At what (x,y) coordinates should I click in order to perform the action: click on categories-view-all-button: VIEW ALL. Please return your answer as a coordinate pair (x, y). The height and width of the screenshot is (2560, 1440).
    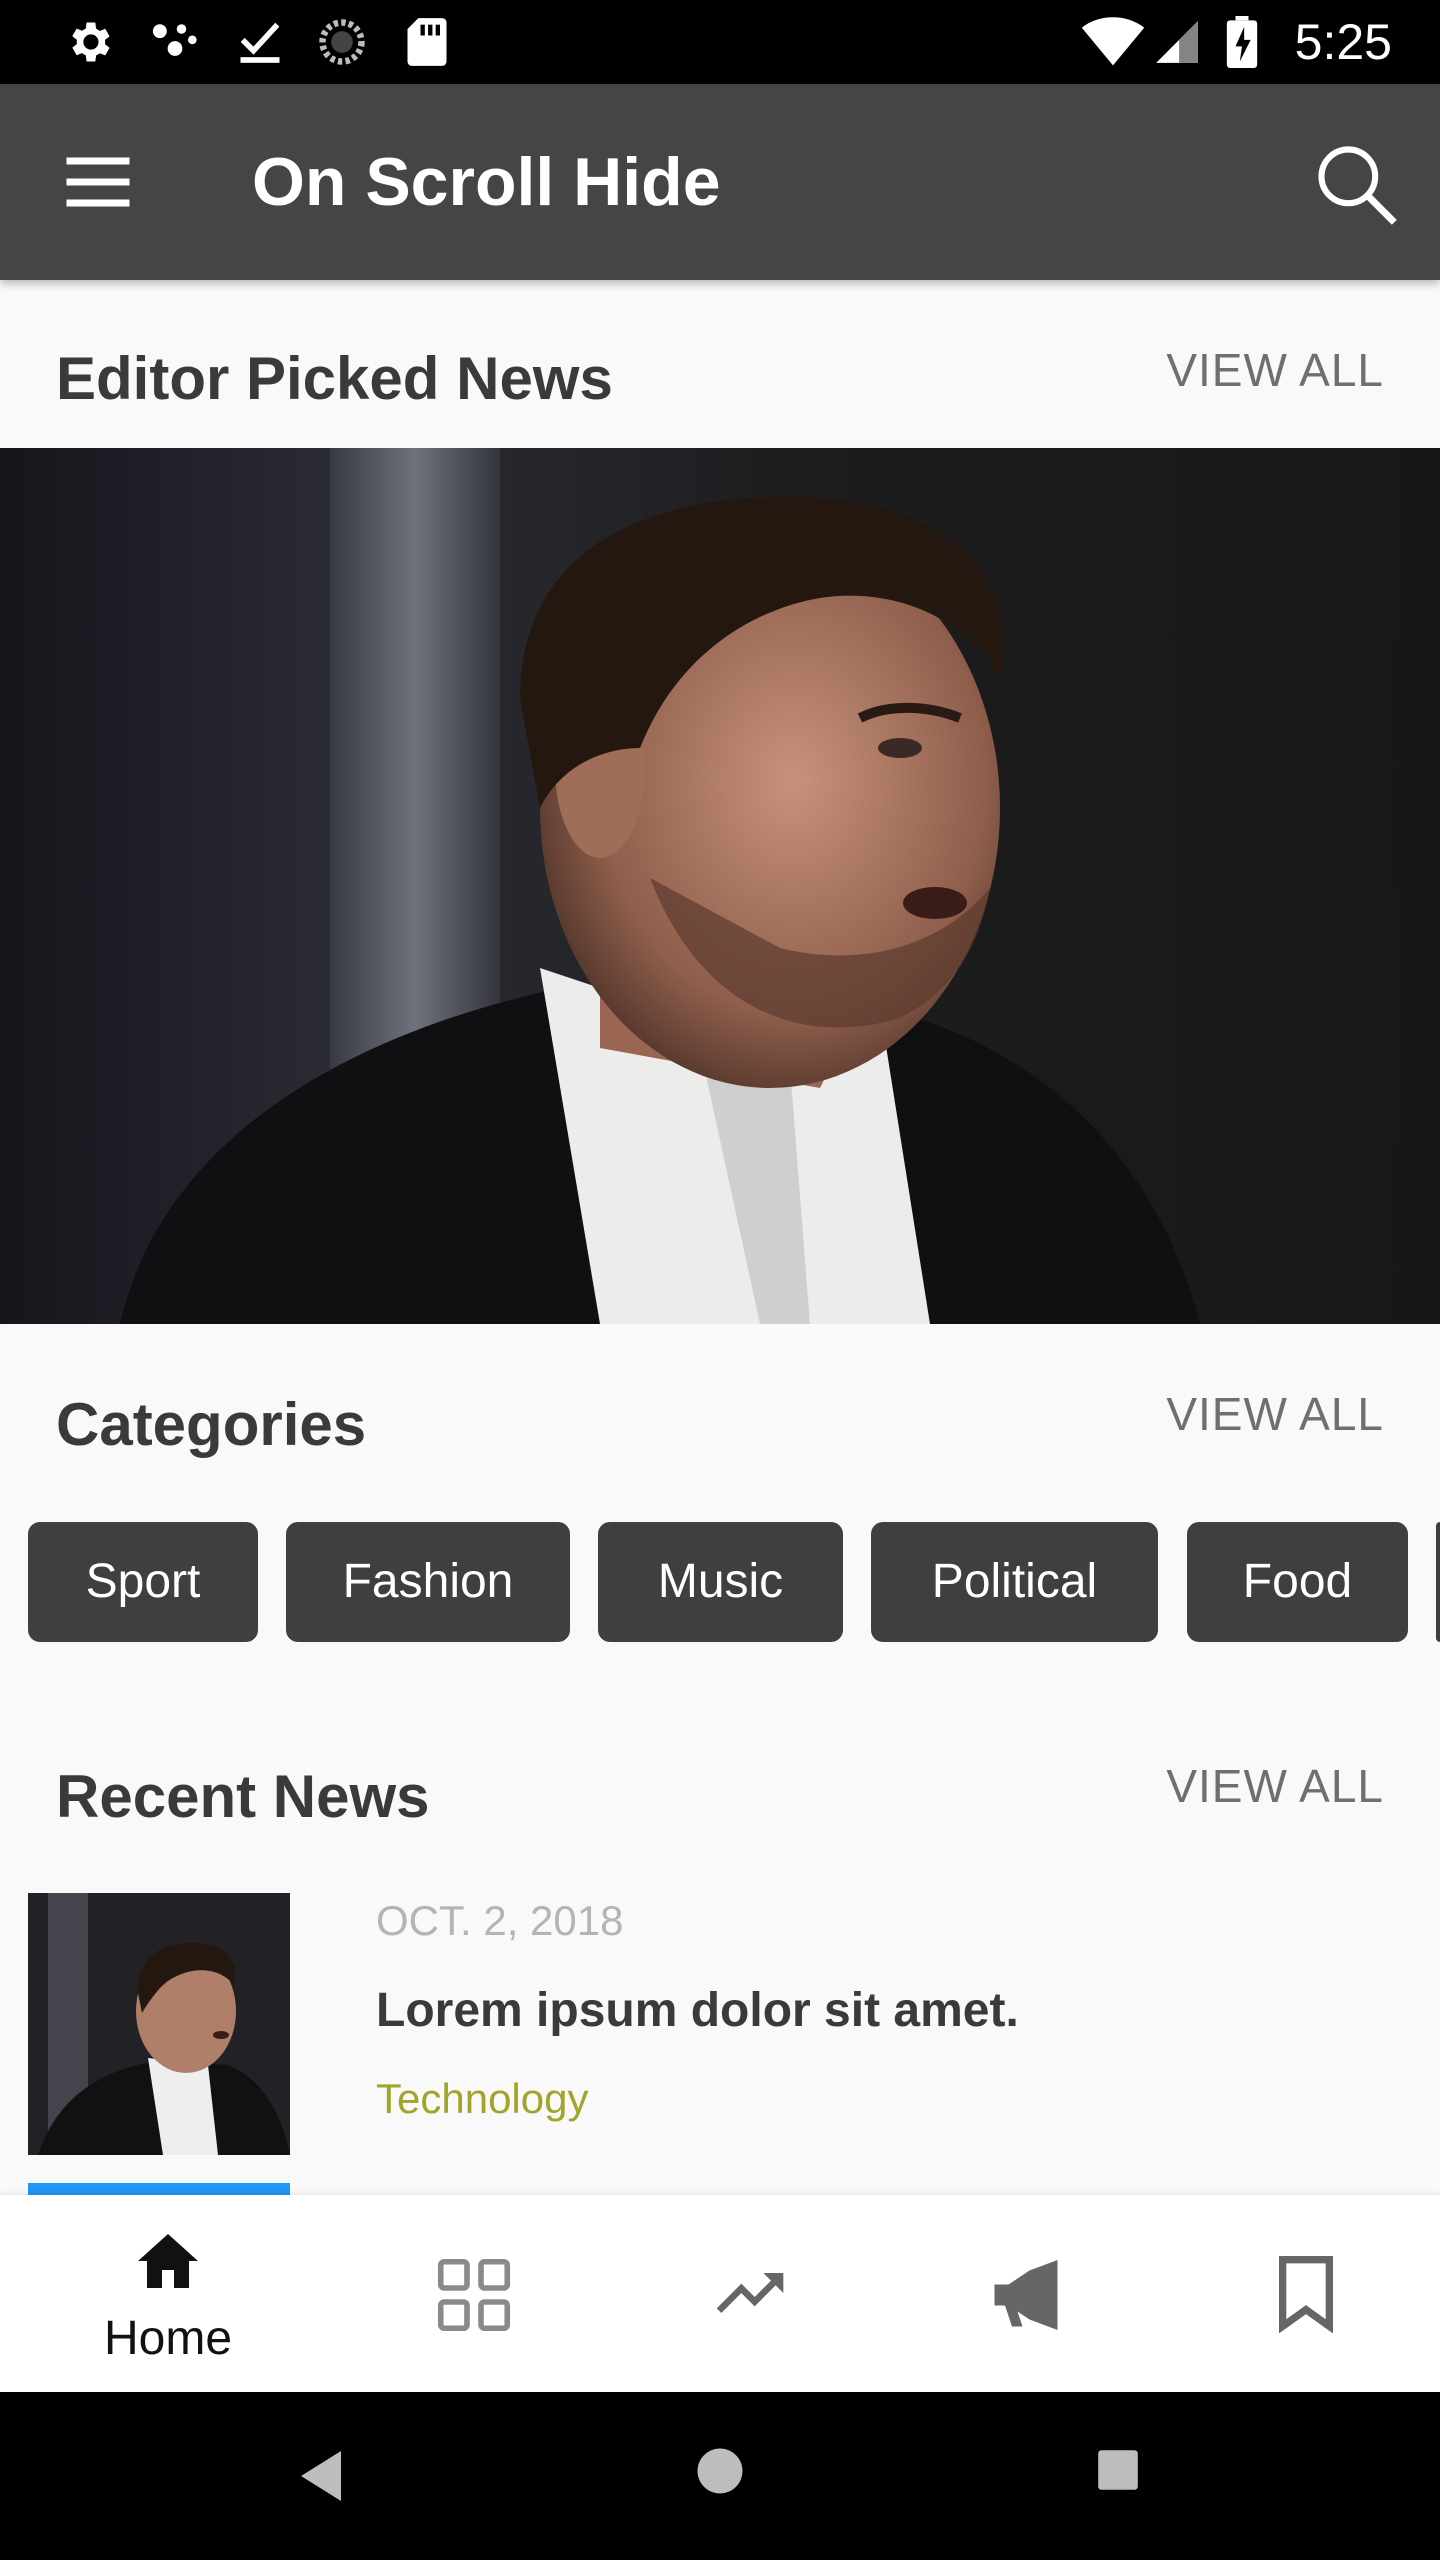
    Looking at the image, I should click on (1275, 1414).